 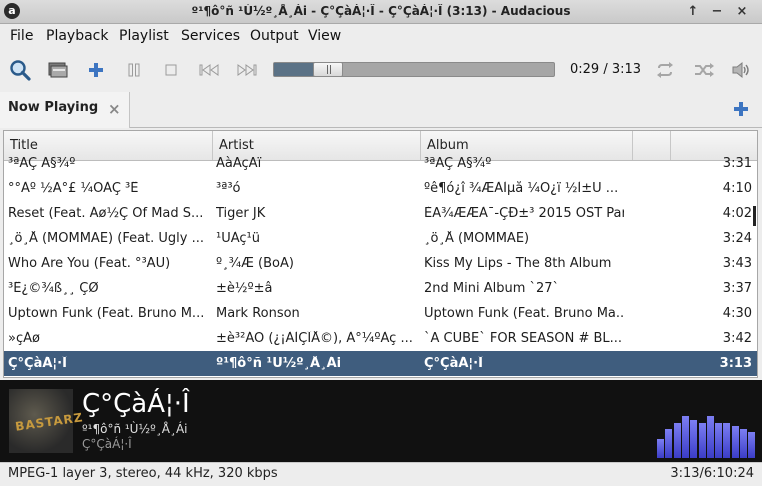 I want to click on song-artist: º¹¶ô°ñ ¹Ù½º¸Å¸Ái, so click(x=135, y=429).